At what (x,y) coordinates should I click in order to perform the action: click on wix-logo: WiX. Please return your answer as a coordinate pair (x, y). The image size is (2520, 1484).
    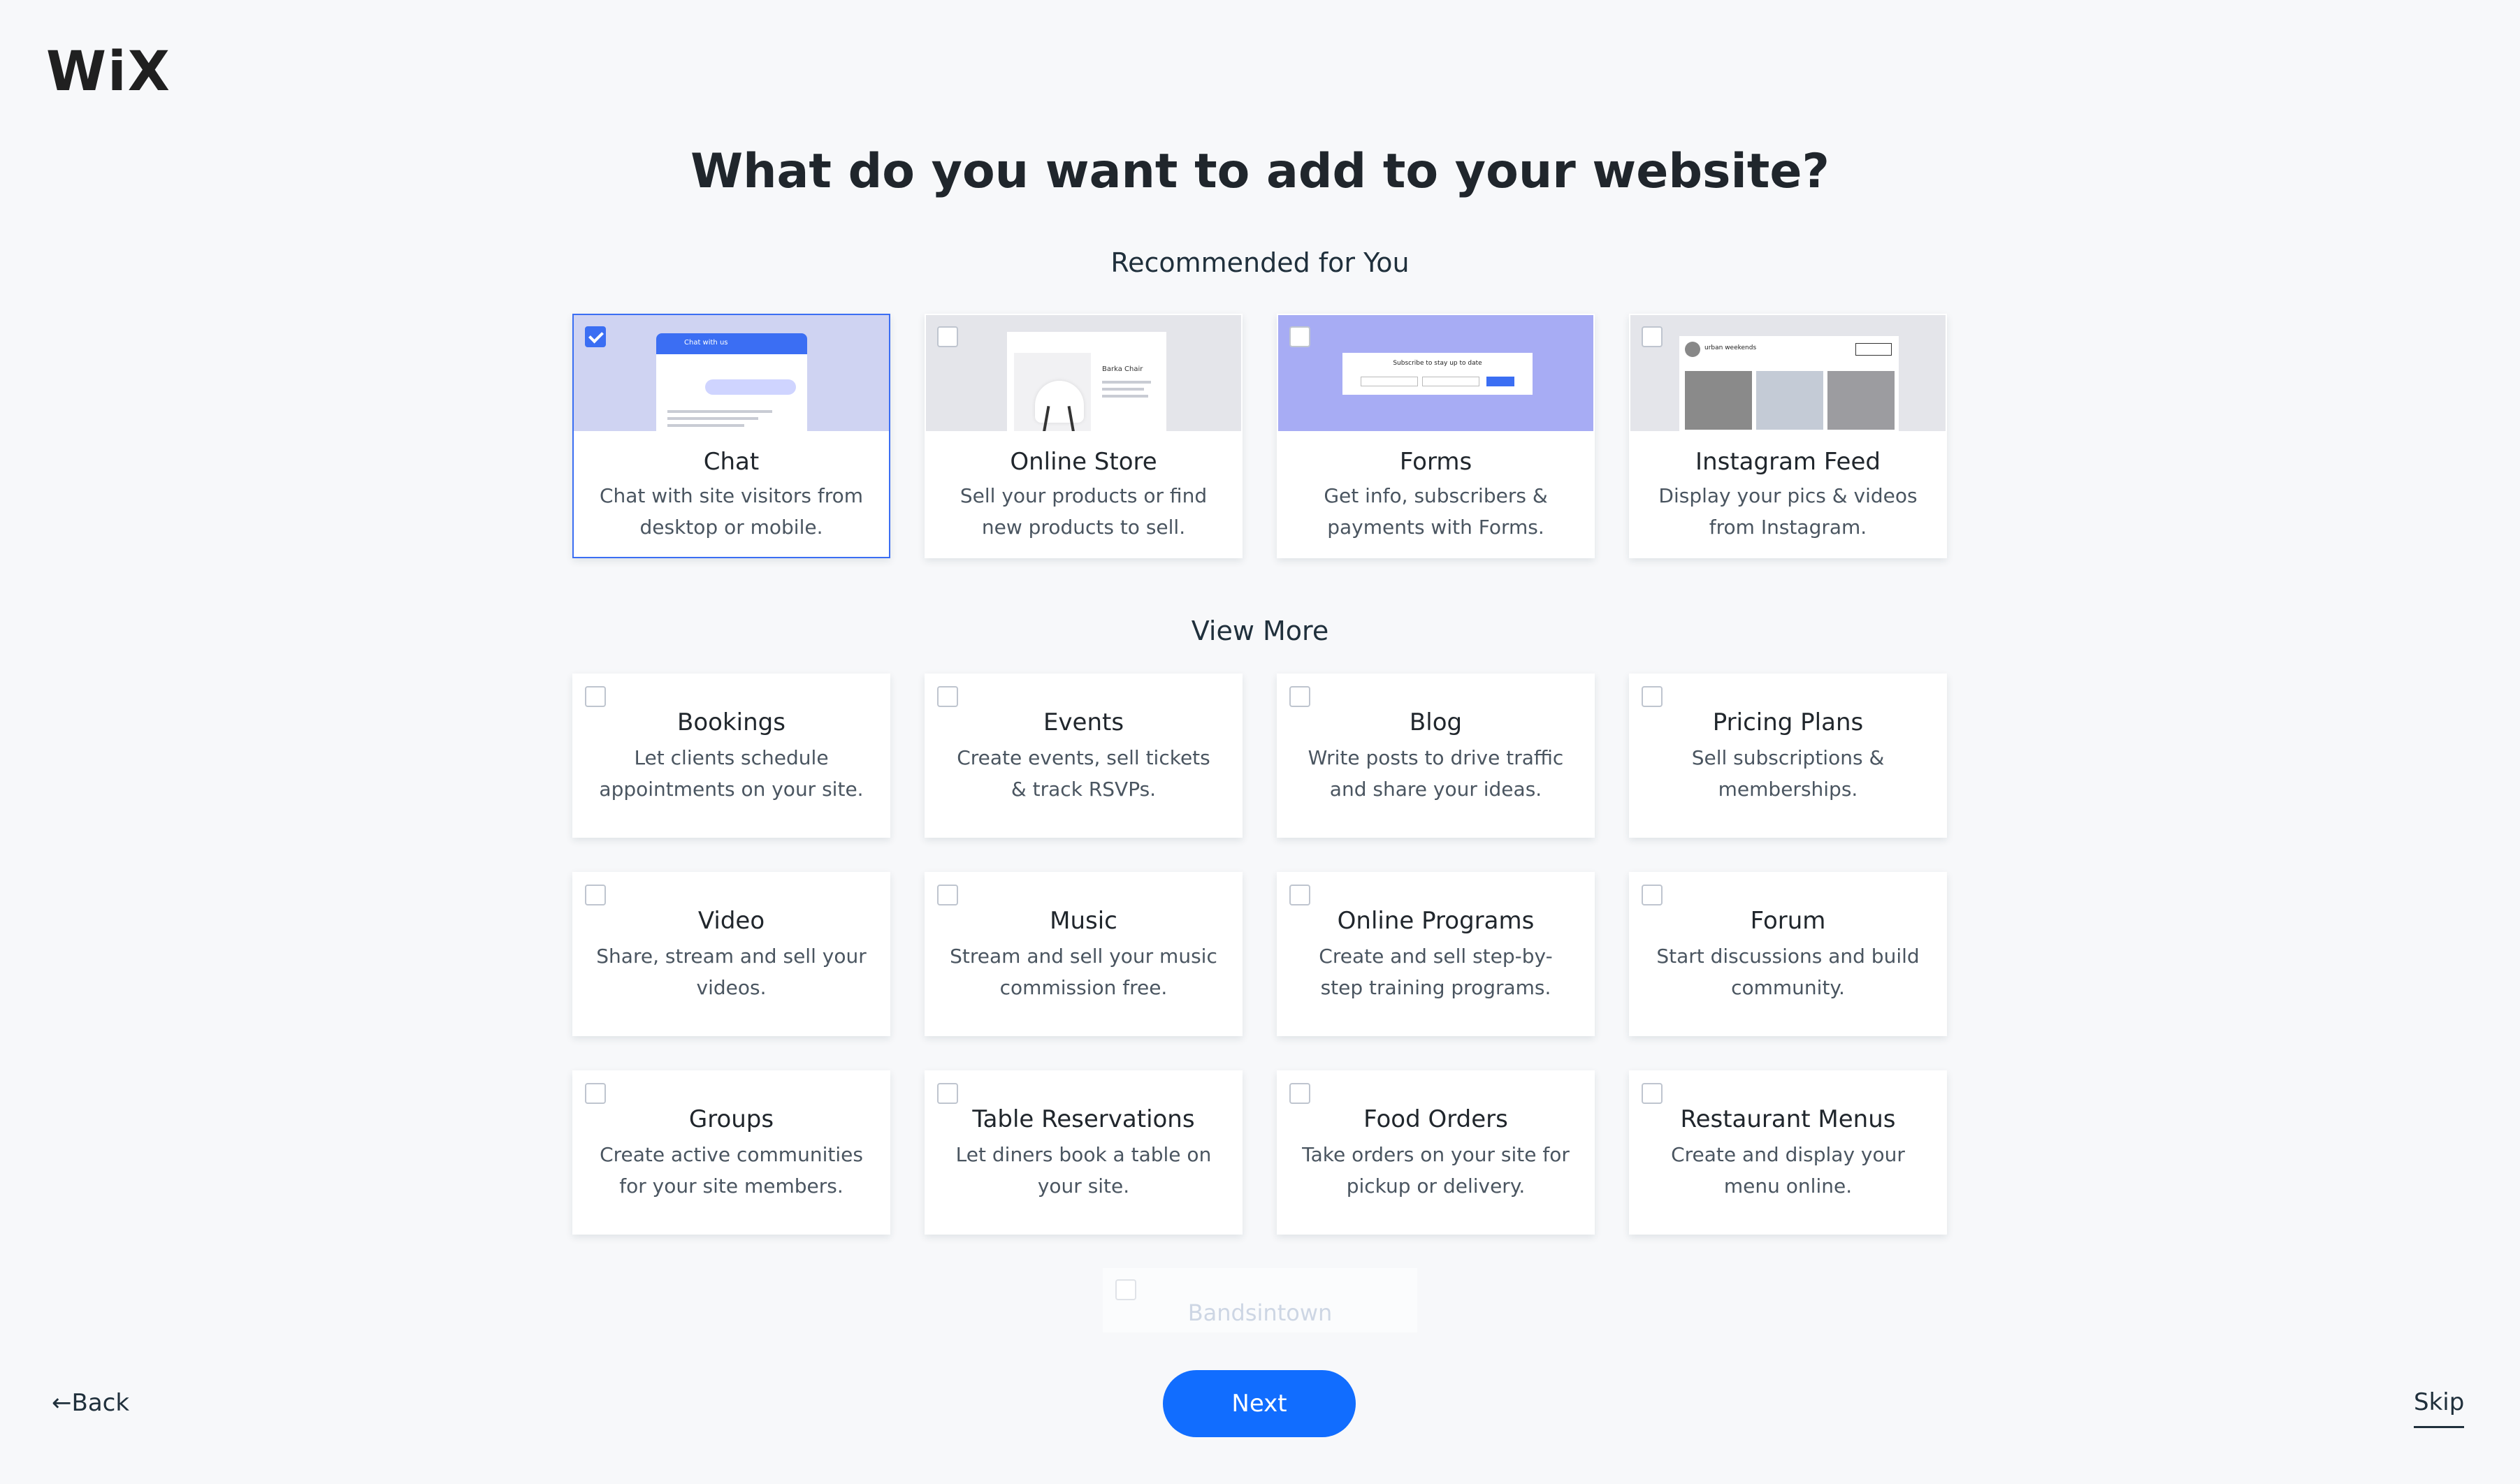
    Looking at the image, I should click on (108, 72).